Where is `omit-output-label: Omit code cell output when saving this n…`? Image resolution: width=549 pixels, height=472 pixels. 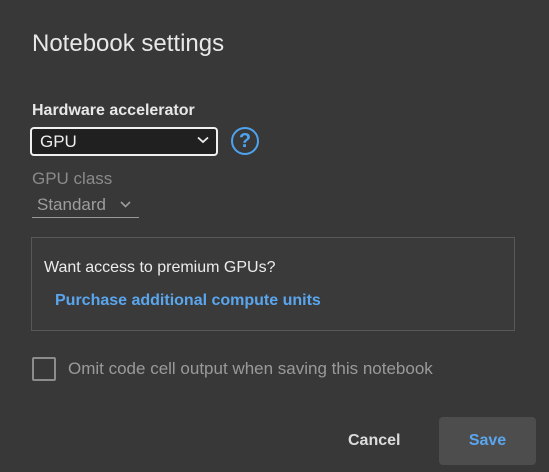
omit-output-label: Omit code cell output when saving this n… is located at coordinates (250, 369).